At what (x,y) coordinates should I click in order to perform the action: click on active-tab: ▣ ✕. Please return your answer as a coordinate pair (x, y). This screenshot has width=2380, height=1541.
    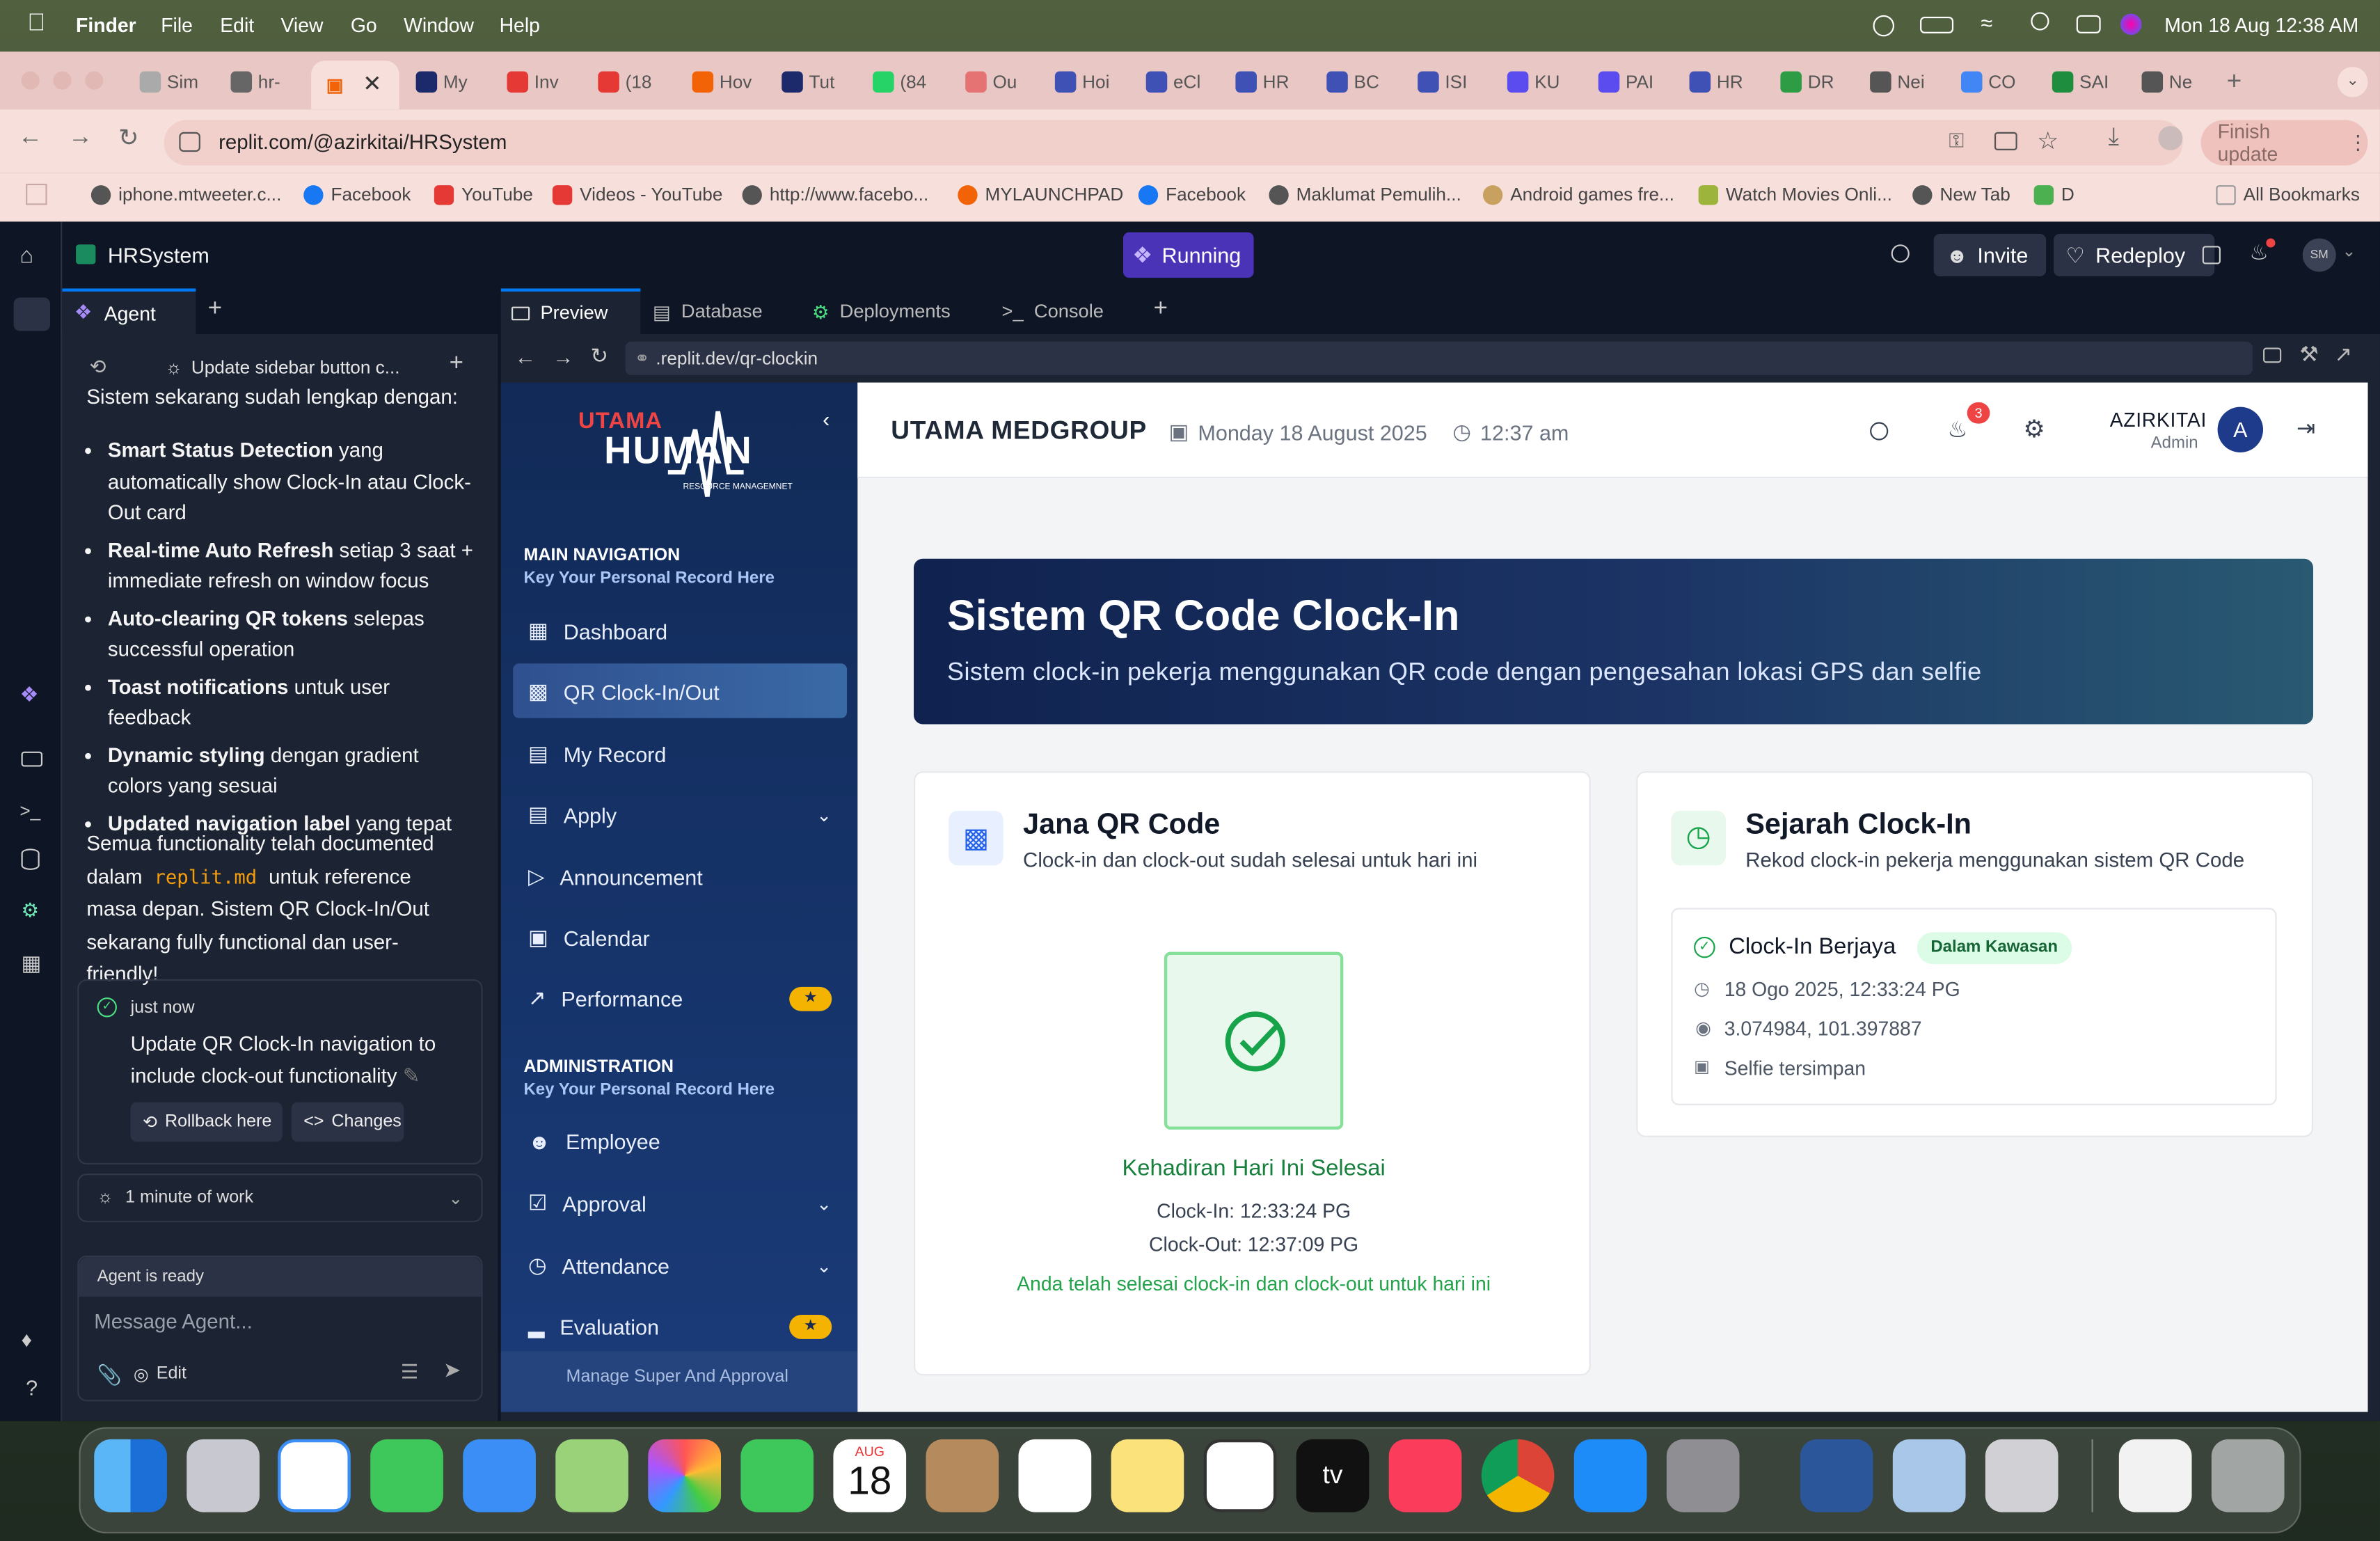
    Looking at the image, I should click on (355, 85).